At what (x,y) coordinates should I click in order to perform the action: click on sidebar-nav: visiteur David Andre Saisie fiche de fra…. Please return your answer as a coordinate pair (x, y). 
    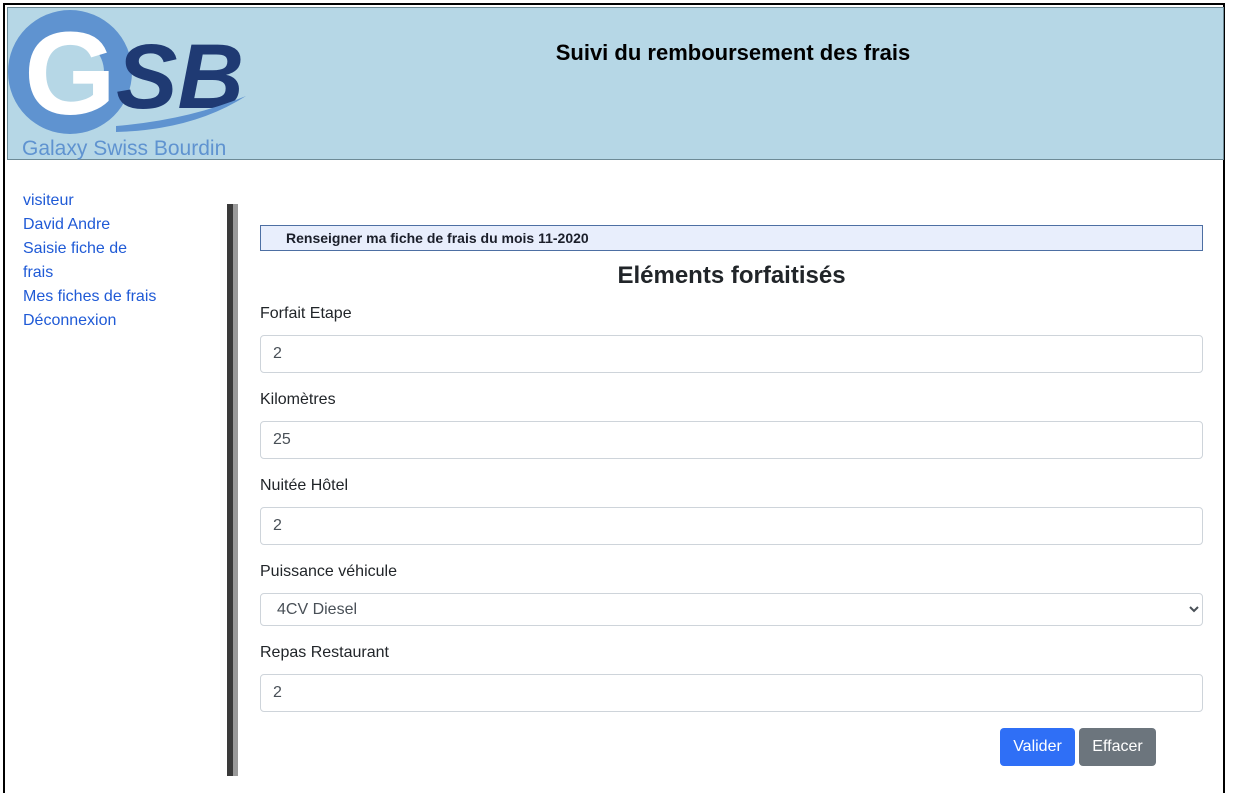
    Looking at the image, I should click on (118, 261).